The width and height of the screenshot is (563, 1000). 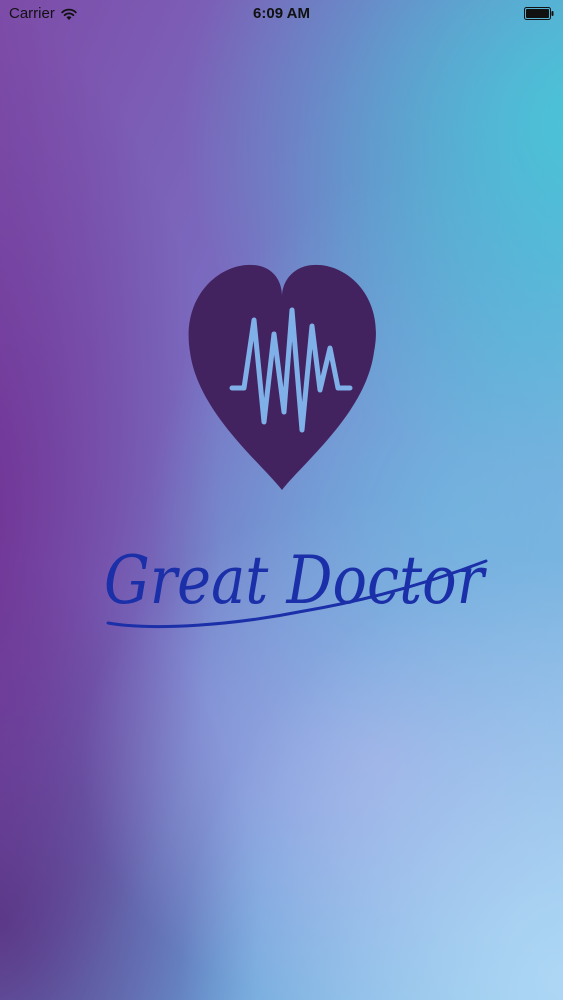 I want to click on heart-shape, so click(x=282, y=377).